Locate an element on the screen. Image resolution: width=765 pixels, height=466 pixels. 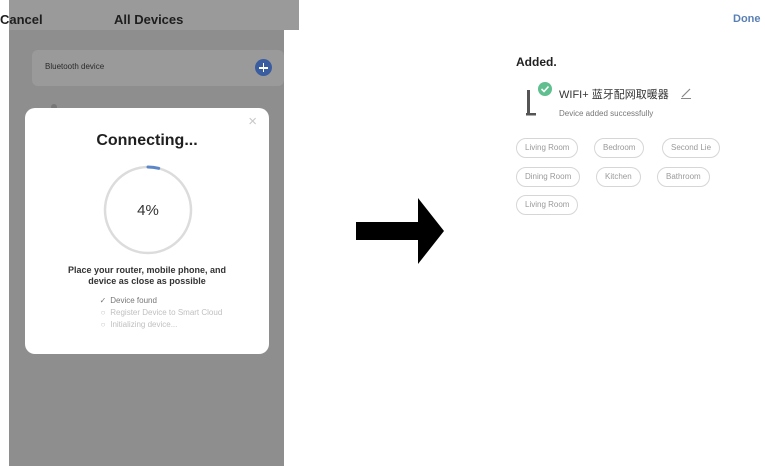
instruction-line-1: Place your router, mobile phone, and is located at coordinates (147, 270).